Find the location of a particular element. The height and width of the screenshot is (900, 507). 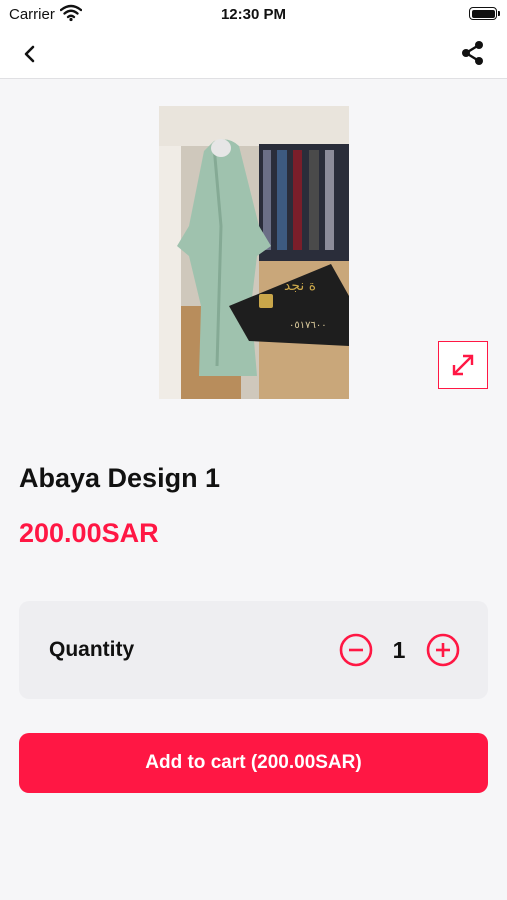

quantity-value: 1 is located at coordinates (399, 650).